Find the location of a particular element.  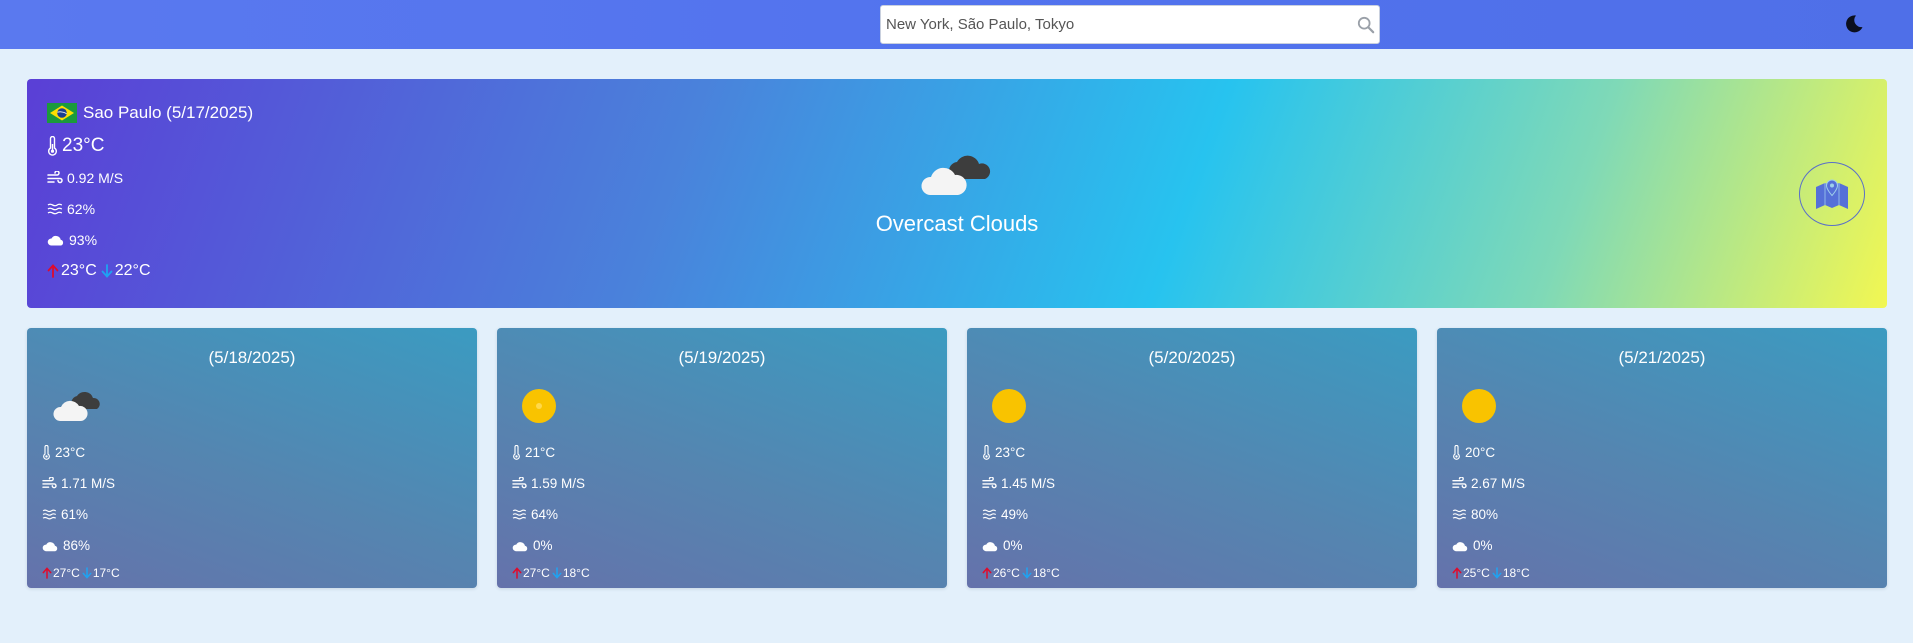

search-box is located at coordinates (1130, 24).